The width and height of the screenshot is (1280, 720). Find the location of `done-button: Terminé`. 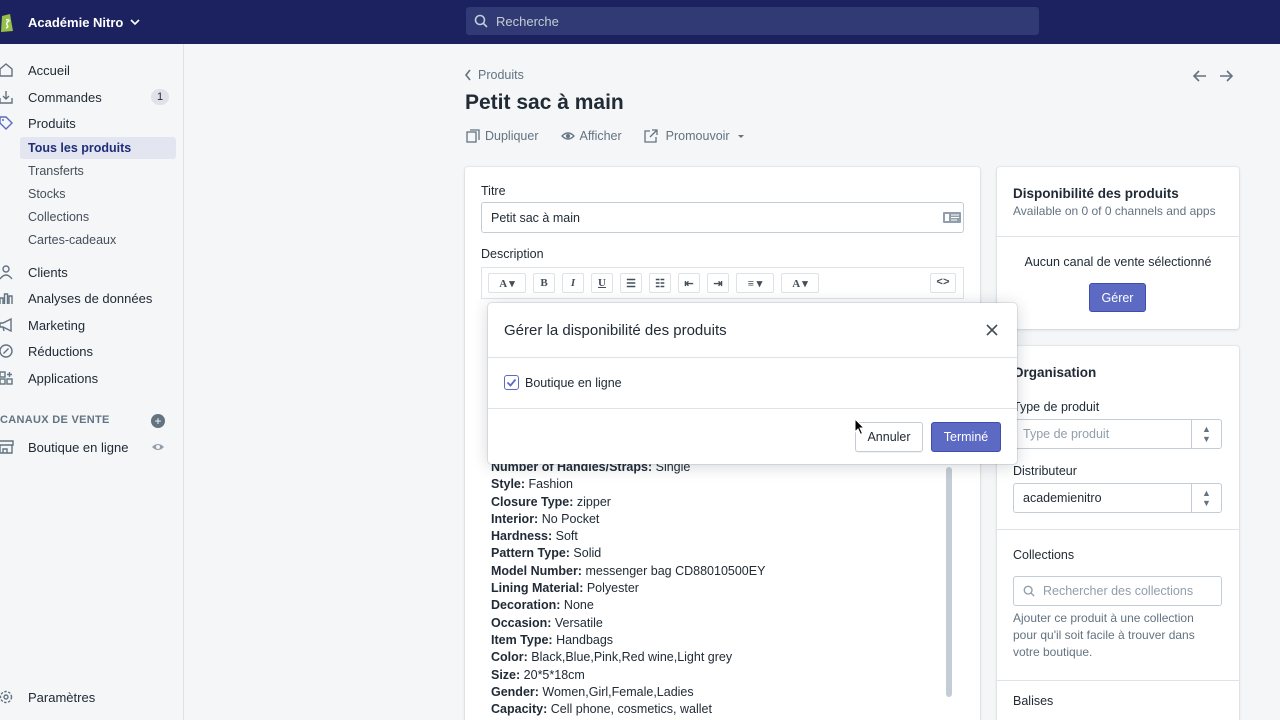

done-button: Terminé is located at coordinates (966, 437).